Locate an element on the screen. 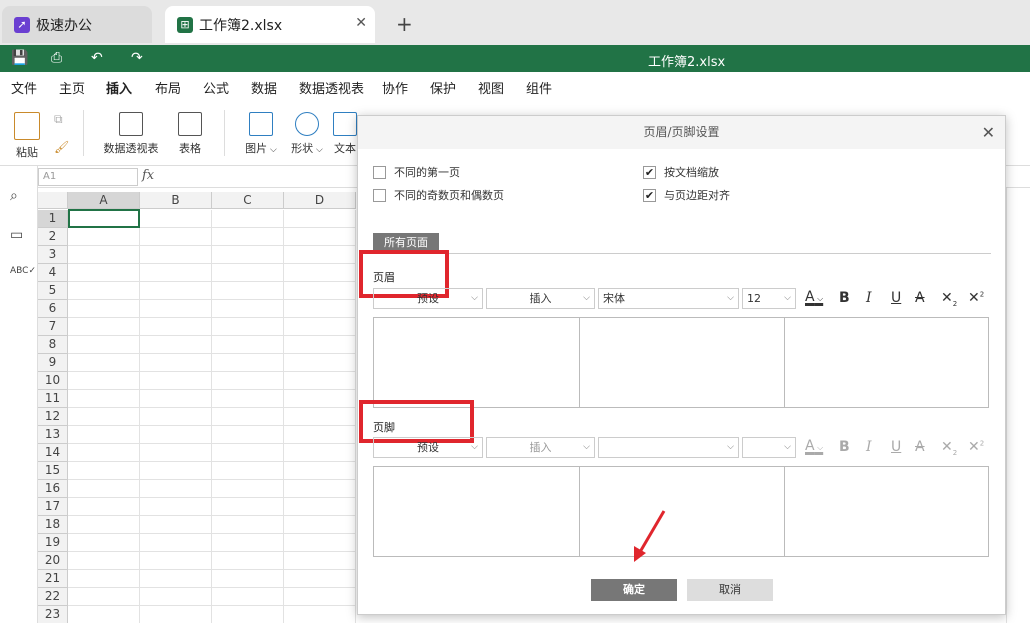 The height and width of the screenshot is (623, 1030). row-header: 8 is located at coordinates (53, 345).